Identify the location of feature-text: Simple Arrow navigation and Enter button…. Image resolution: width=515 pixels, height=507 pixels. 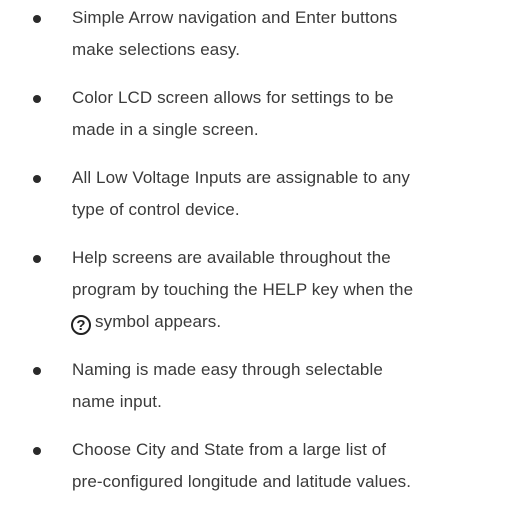
(292, 34).